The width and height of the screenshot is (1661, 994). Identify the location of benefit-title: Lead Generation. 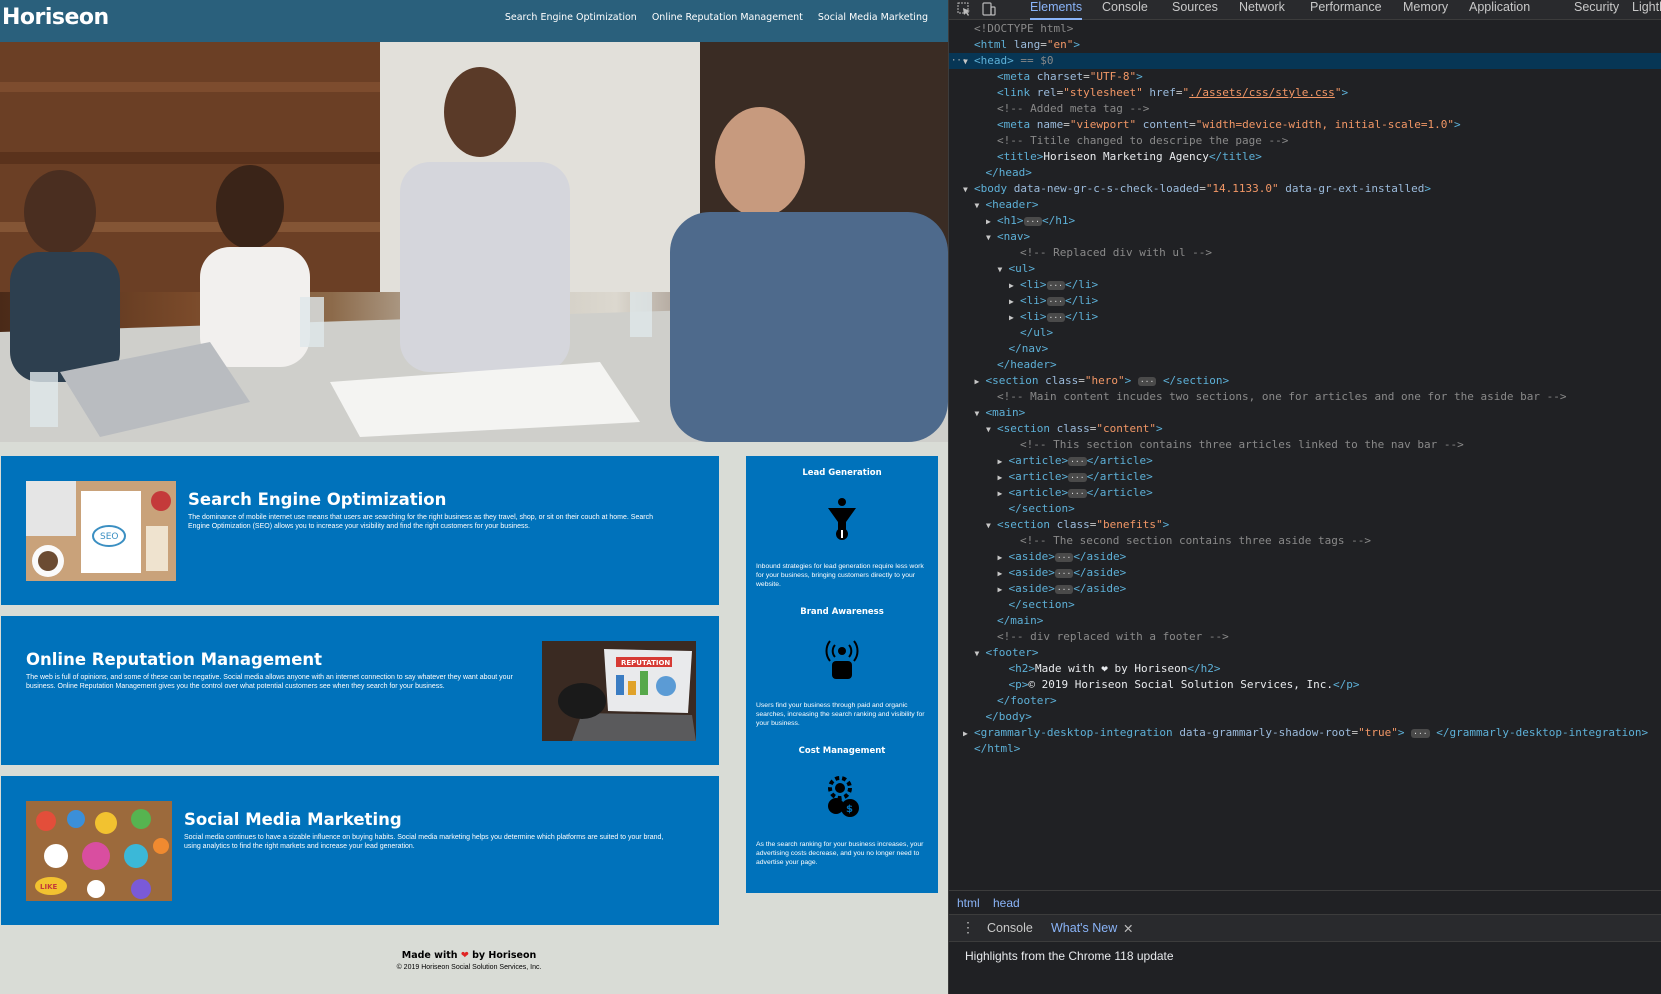
(842, 473).